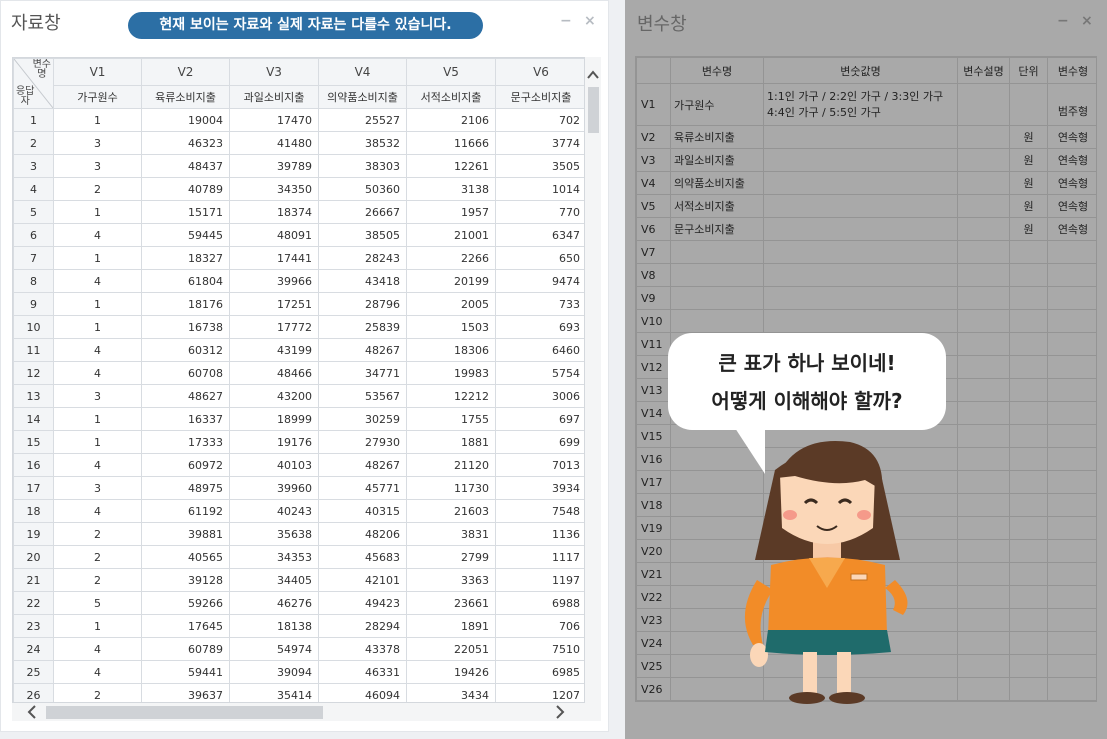 The image size is (1107, 739). What do you see at coordinates (97, 373) in the screenshot?
I see `table-cell: 4` at bounding box center [97, 373].